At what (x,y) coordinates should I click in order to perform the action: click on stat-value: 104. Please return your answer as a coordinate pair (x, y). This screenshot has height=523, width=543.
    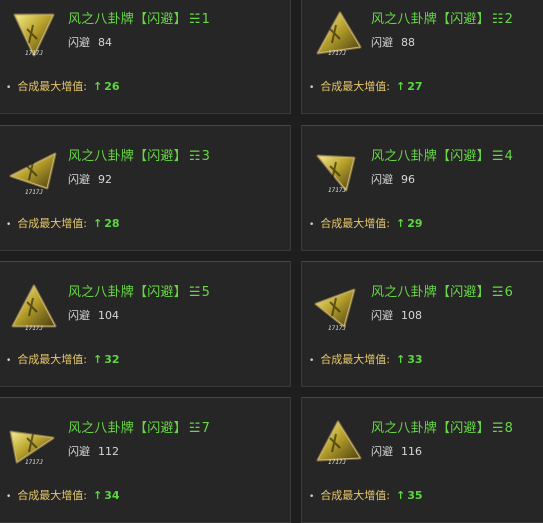
    Looking at the image, I should click on (108, 315).